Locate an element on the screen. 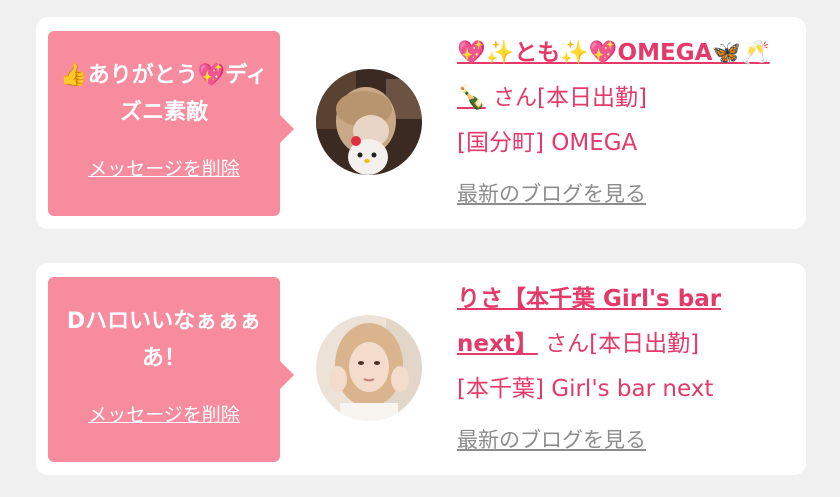 This screenshot has height=497, width=840. message-text: 👍ありがとう💖ディズニ素敵 is located at coordinates (164, 94).